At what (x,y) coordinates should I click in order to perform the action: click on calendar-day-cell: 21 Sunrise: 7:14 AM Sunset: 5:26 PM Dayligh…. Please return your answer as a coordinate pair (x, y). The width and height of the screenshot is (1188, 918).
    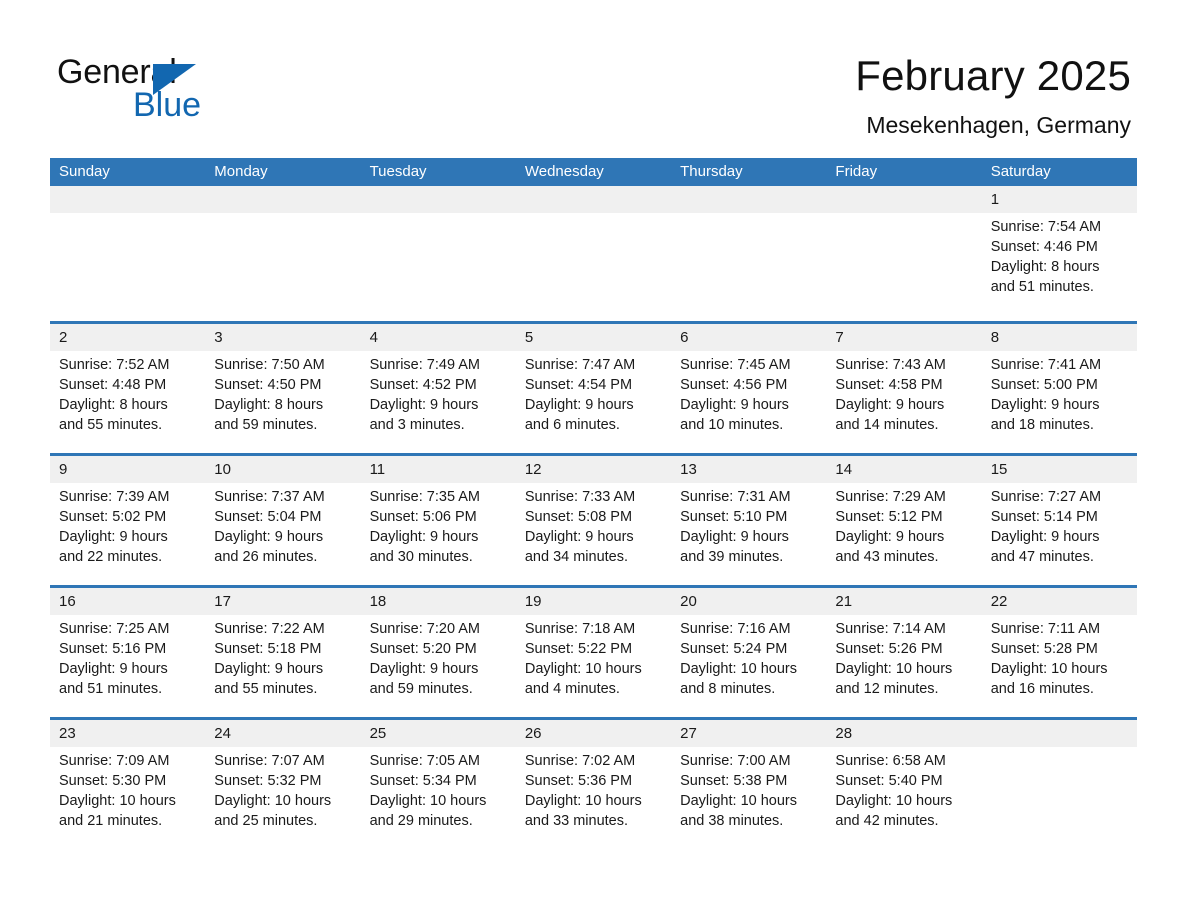
    Looking at the image, I should click on (903, 652).